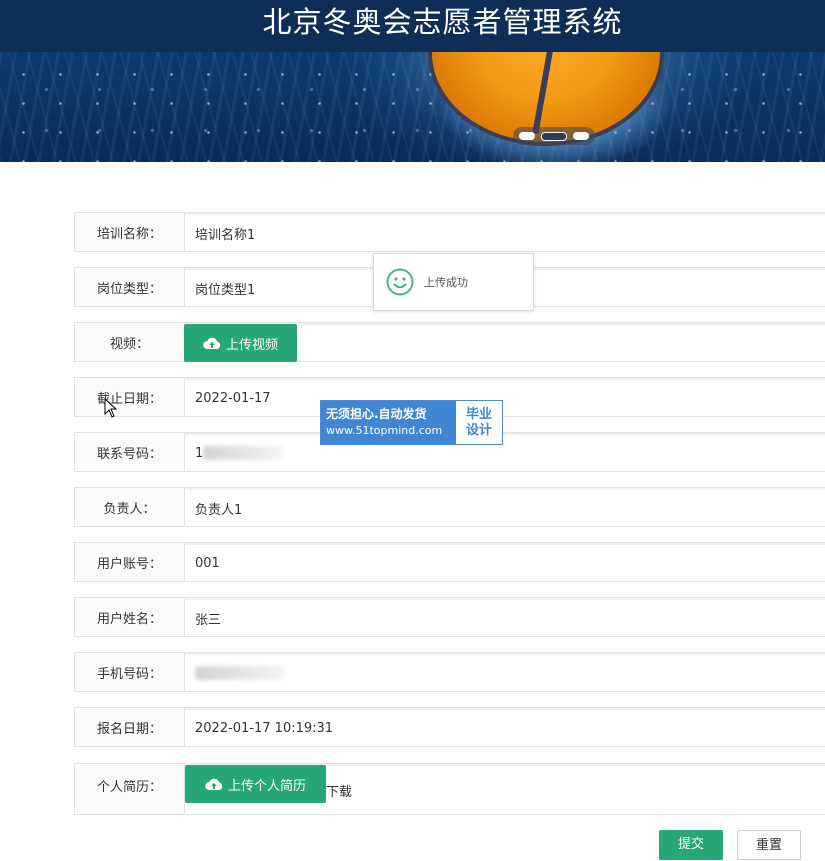 The height and width of the screenshot is (861, 825). I want to click on form-row-signup-date: 报名日期： 2022-01-17 10:19:31, so click(449, 727).